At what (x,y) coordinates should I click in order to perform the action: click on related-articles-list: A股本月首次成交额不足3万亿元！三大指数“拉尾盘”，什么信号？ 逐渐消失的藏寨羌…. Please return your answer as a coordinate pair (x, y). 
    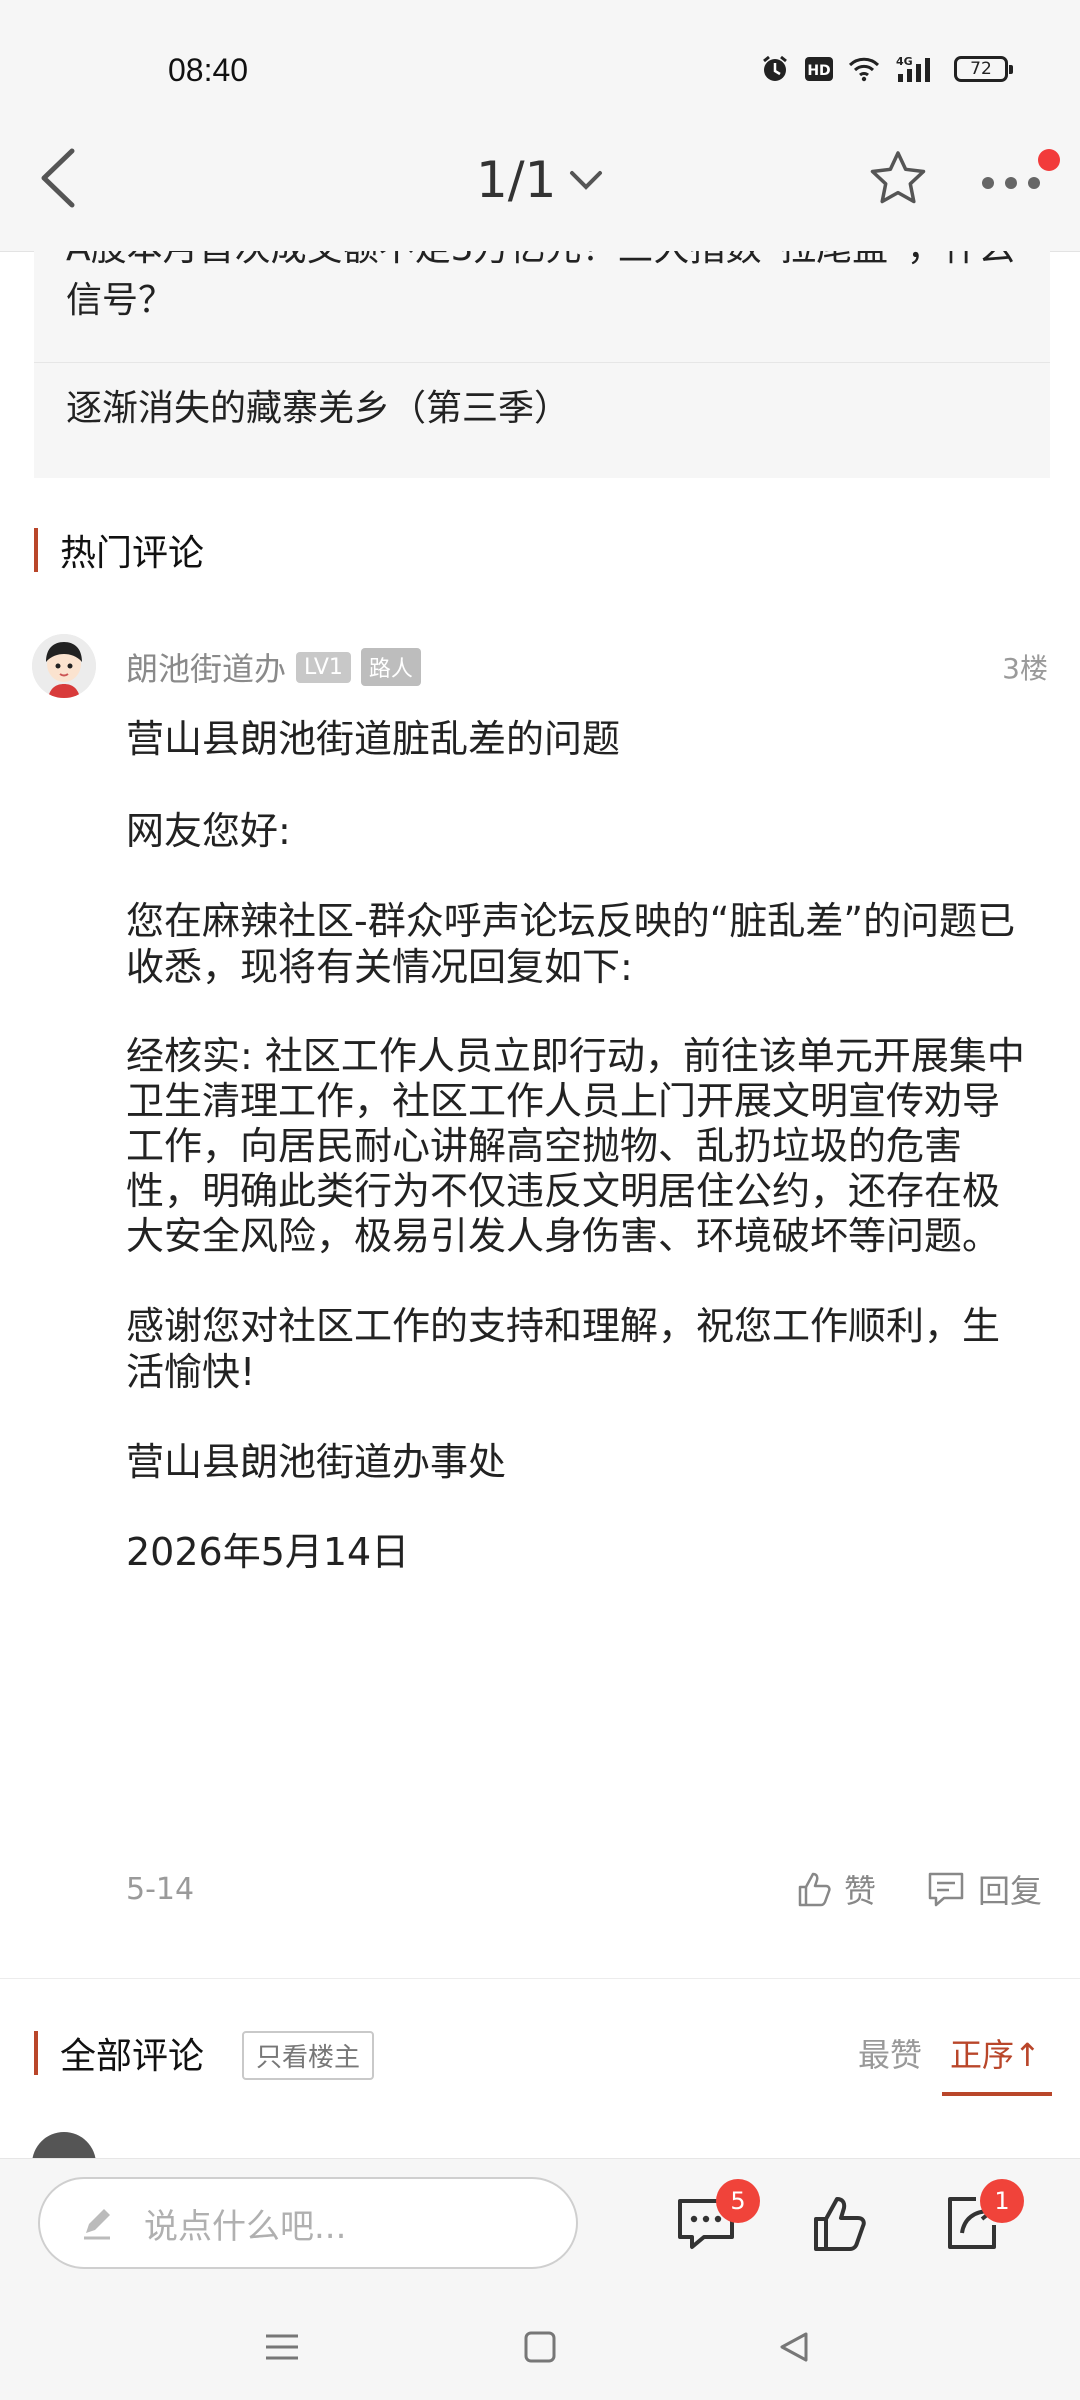
    Looking at the image, I should click on (542, 364).